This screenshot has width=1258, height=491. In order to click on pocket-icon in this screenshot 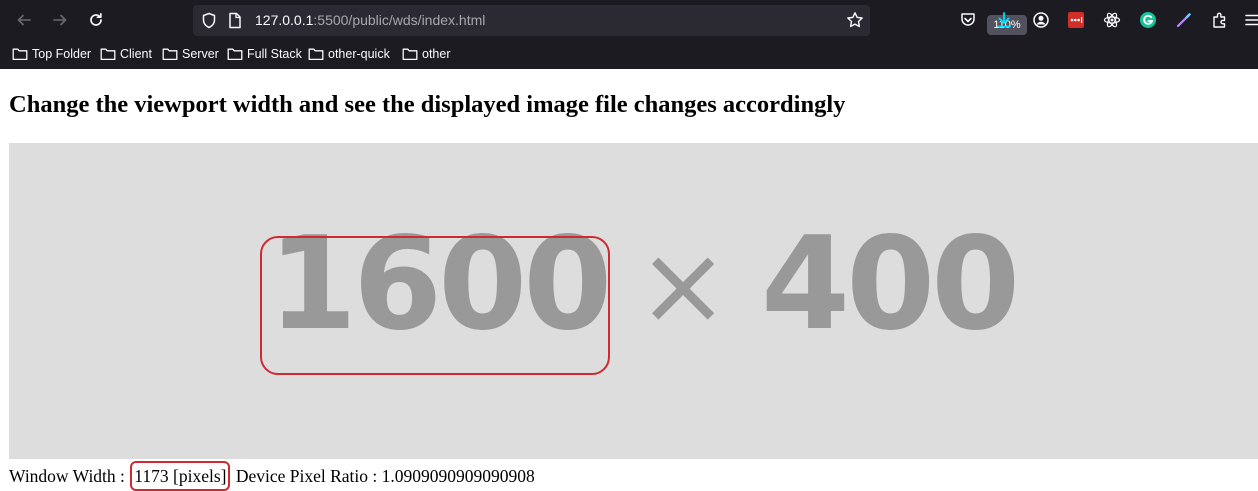, I will do `click(968, 20)`.